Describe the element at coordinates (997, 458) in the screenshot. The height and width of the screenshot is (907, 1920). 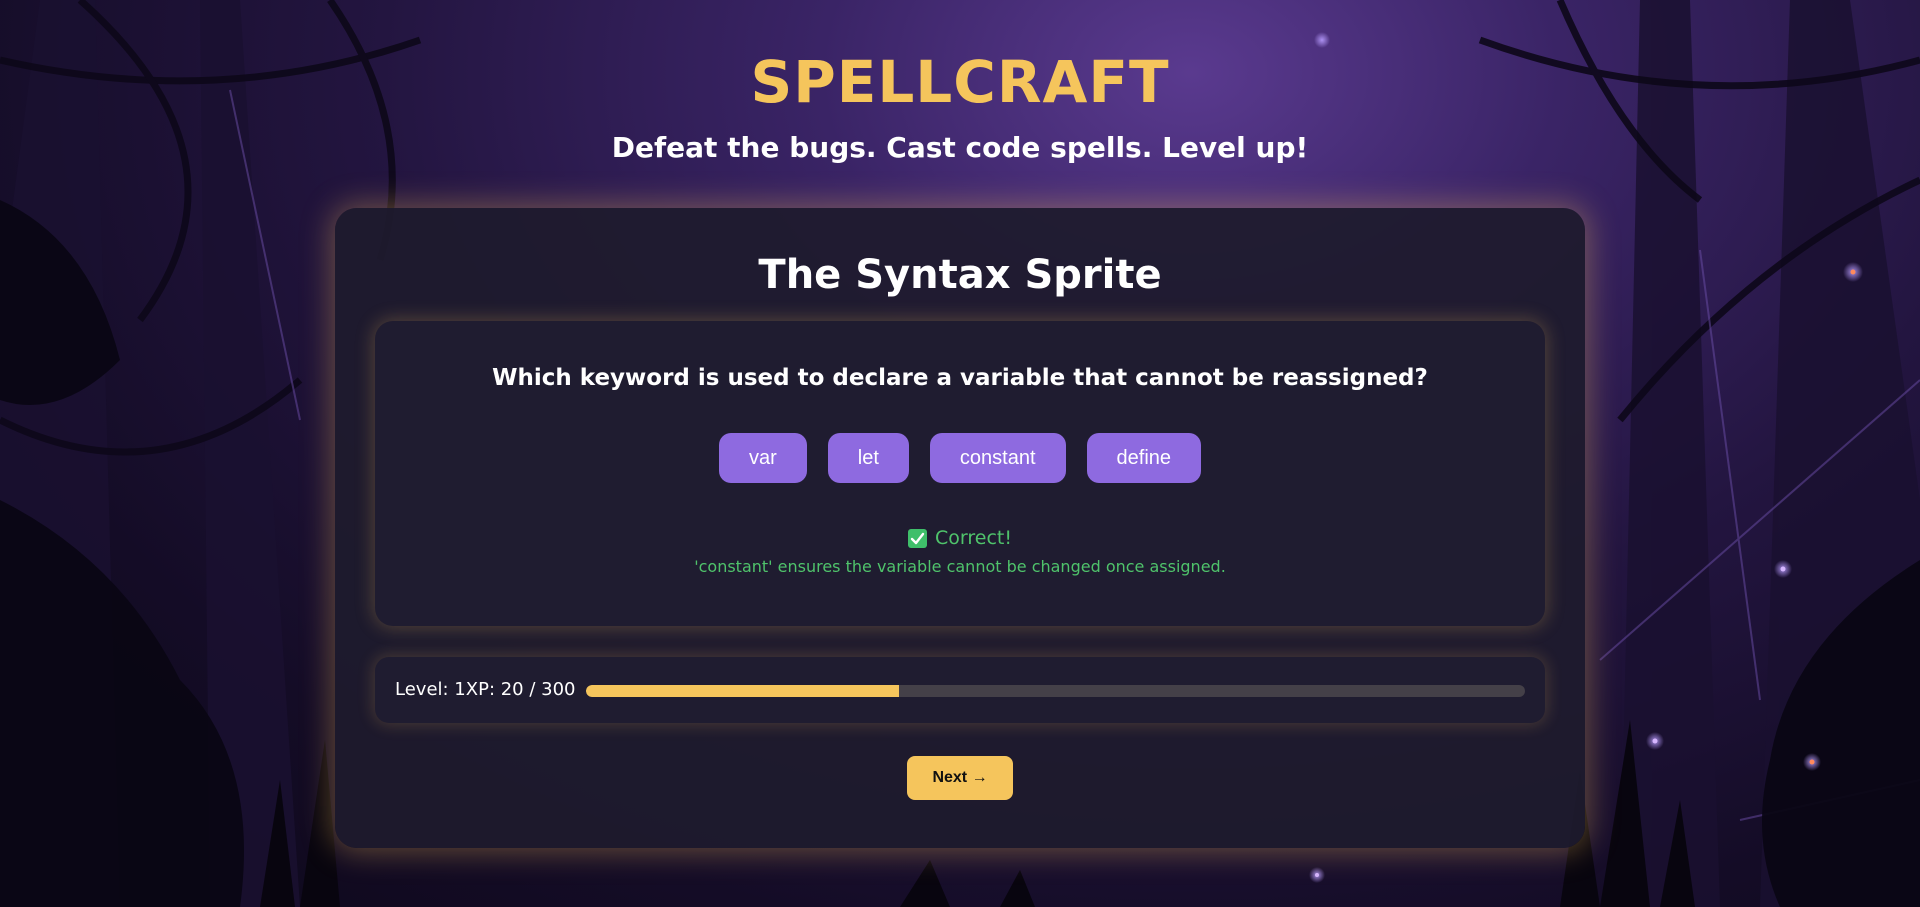
I see `option-button-constant: constant` at that location.